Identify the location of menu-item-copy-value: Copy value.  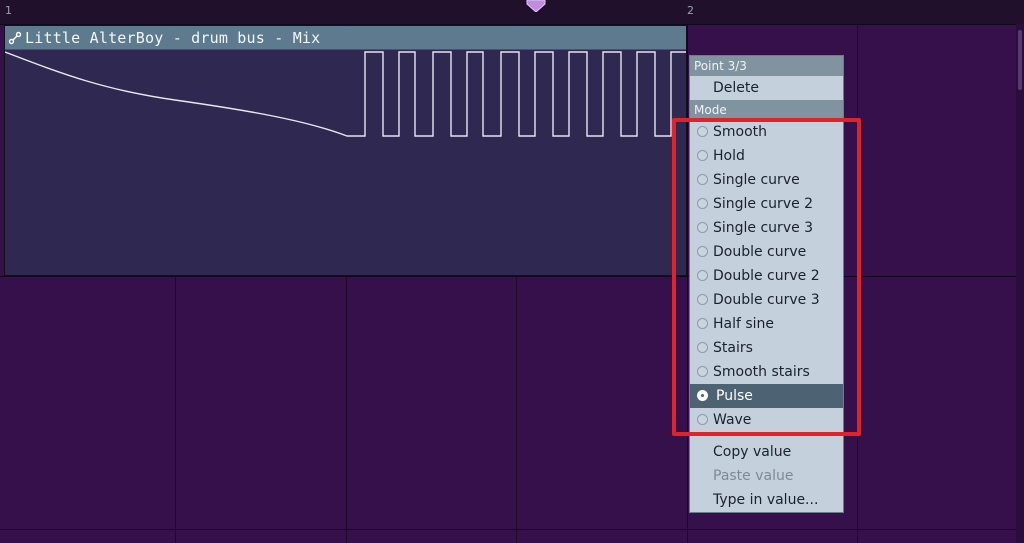
(766, 452).